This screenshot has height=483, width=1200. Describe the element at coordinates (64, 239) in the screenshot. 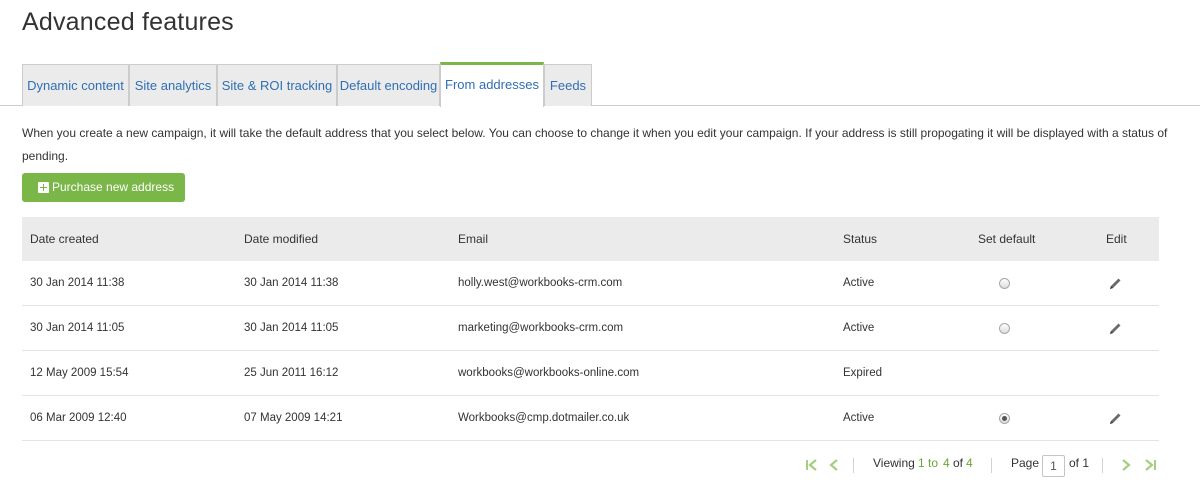

I see `header-date-created: Date created` at that location.